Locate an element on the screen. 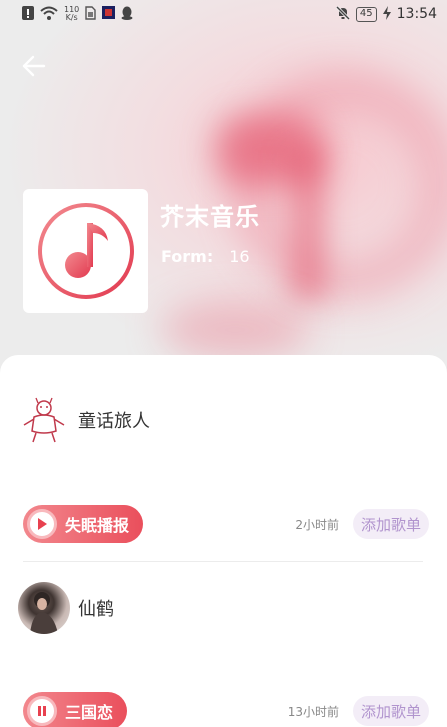  person-photo-icon is located at coordinates (44, 613).